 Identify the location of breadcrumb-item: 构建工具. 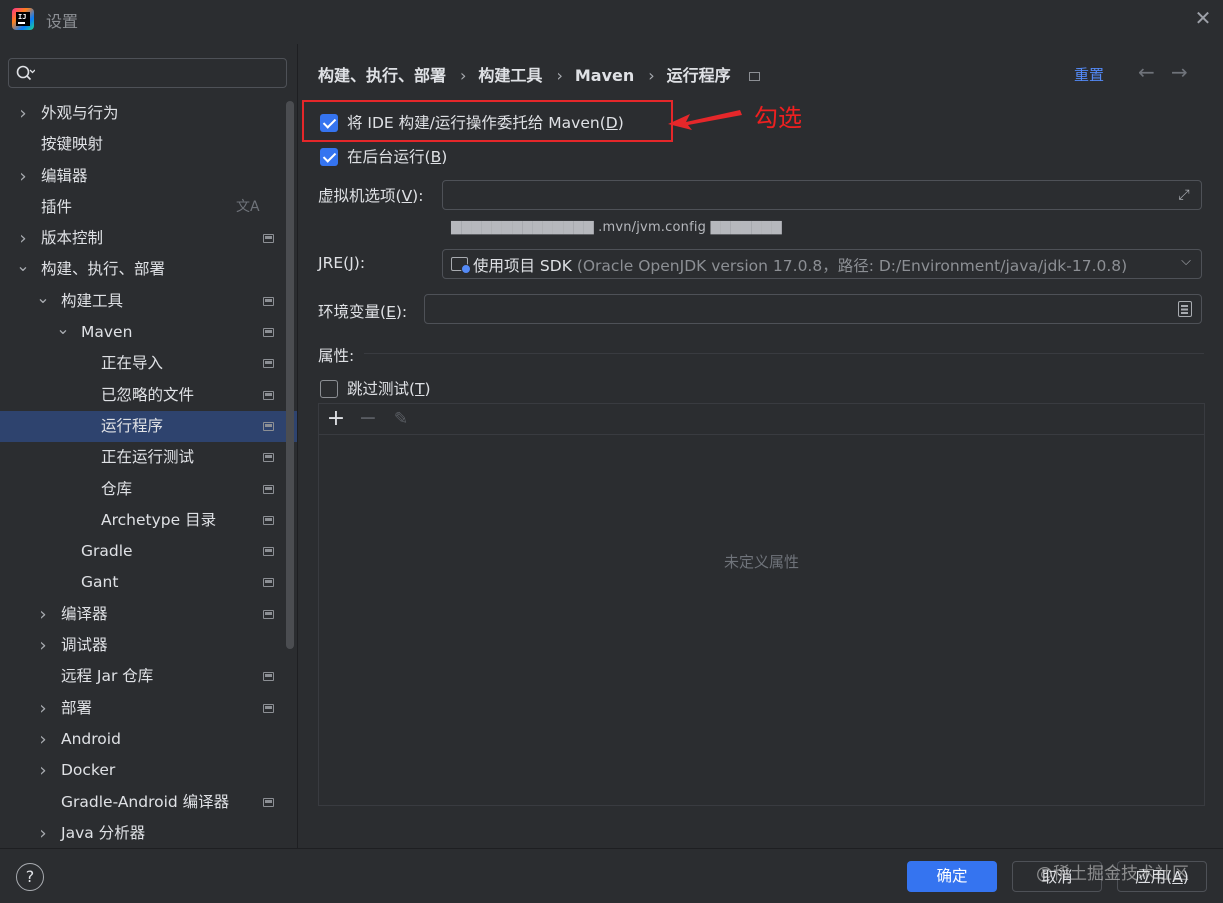
(510, 75).